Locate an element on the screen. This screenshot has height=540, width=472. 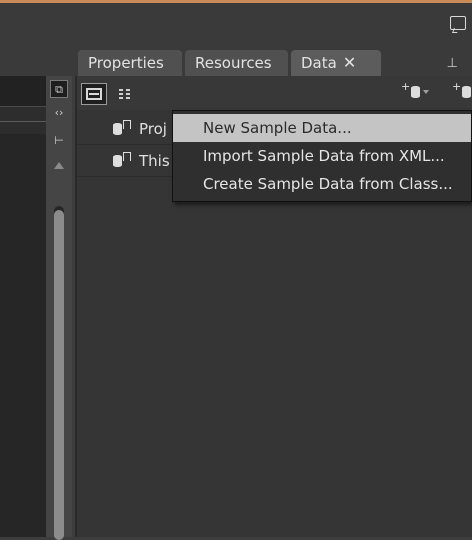
add-data-source-button: + is located at coordinates (415, 92).